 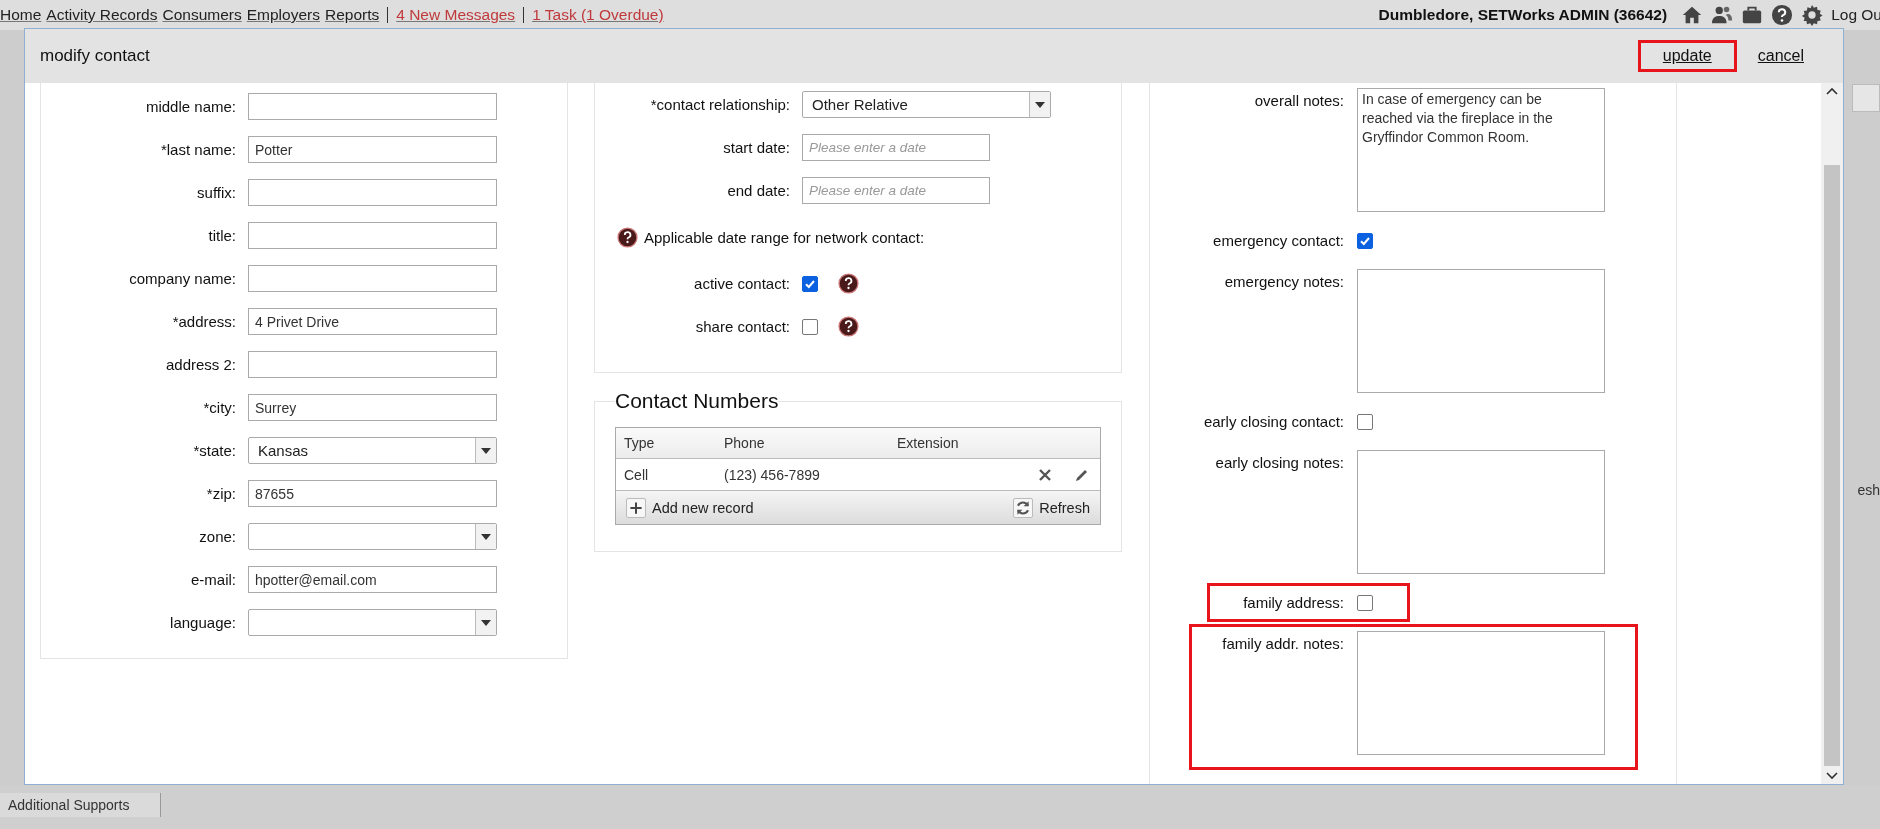 I want to click on field-label: *zip:, so click(x=220, y=493).